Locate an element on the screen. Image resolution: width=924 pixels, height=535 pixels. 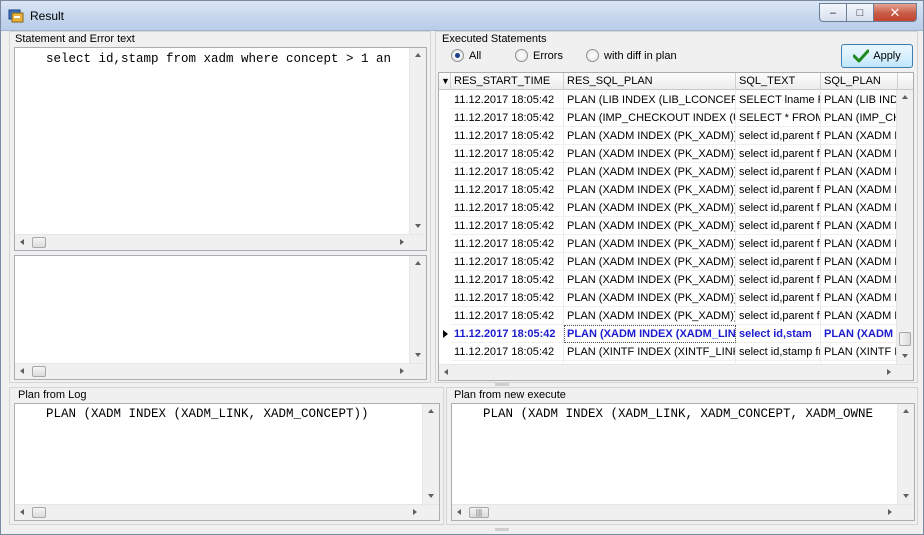
col-header-res-sql-plan: RES_SQL_PLAN is located at coordinates (650, 81).